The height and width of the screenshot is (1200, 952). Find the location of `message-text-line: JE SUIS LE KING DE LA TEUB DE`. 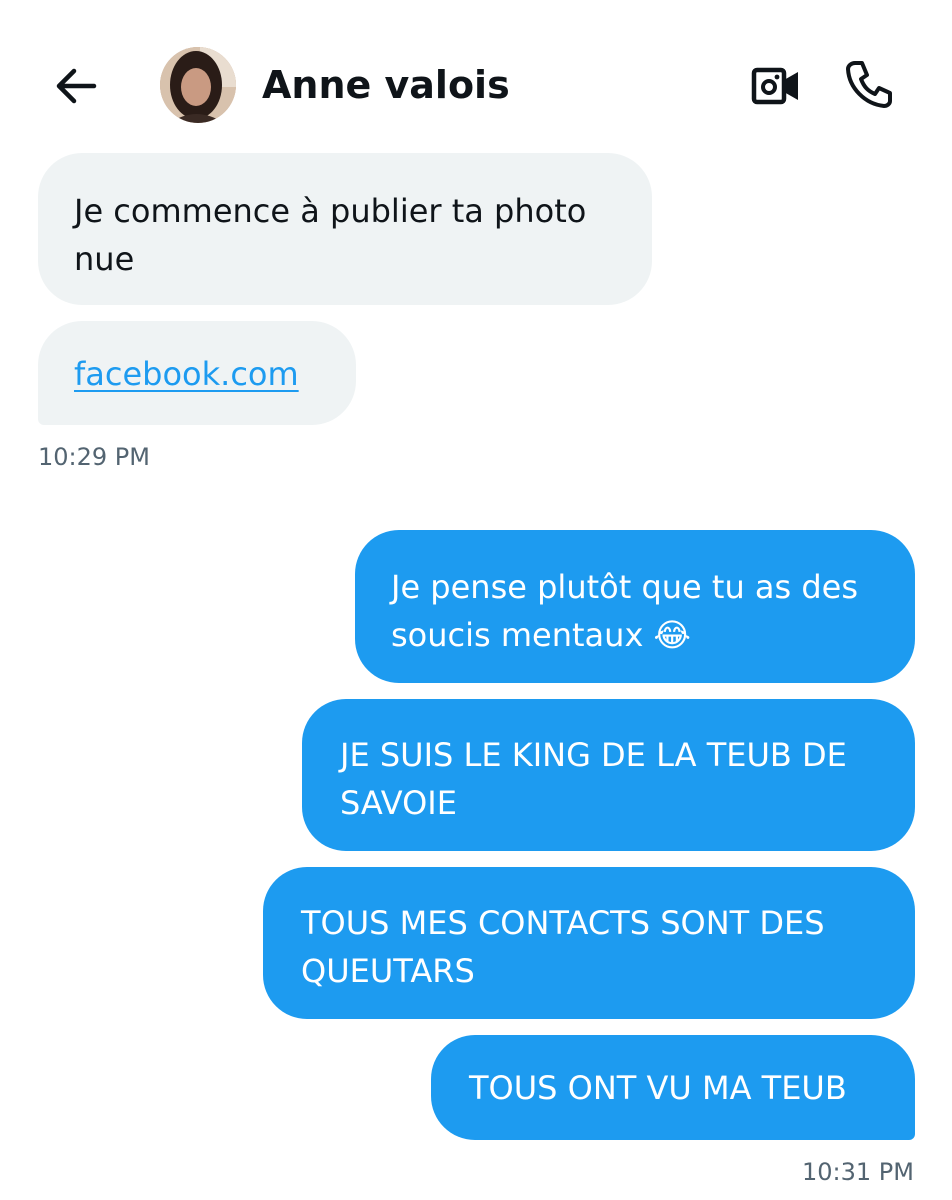

message-text-line: JE SUIS LE KING DE LA TEUB DE is located at coordinates (593, 755).